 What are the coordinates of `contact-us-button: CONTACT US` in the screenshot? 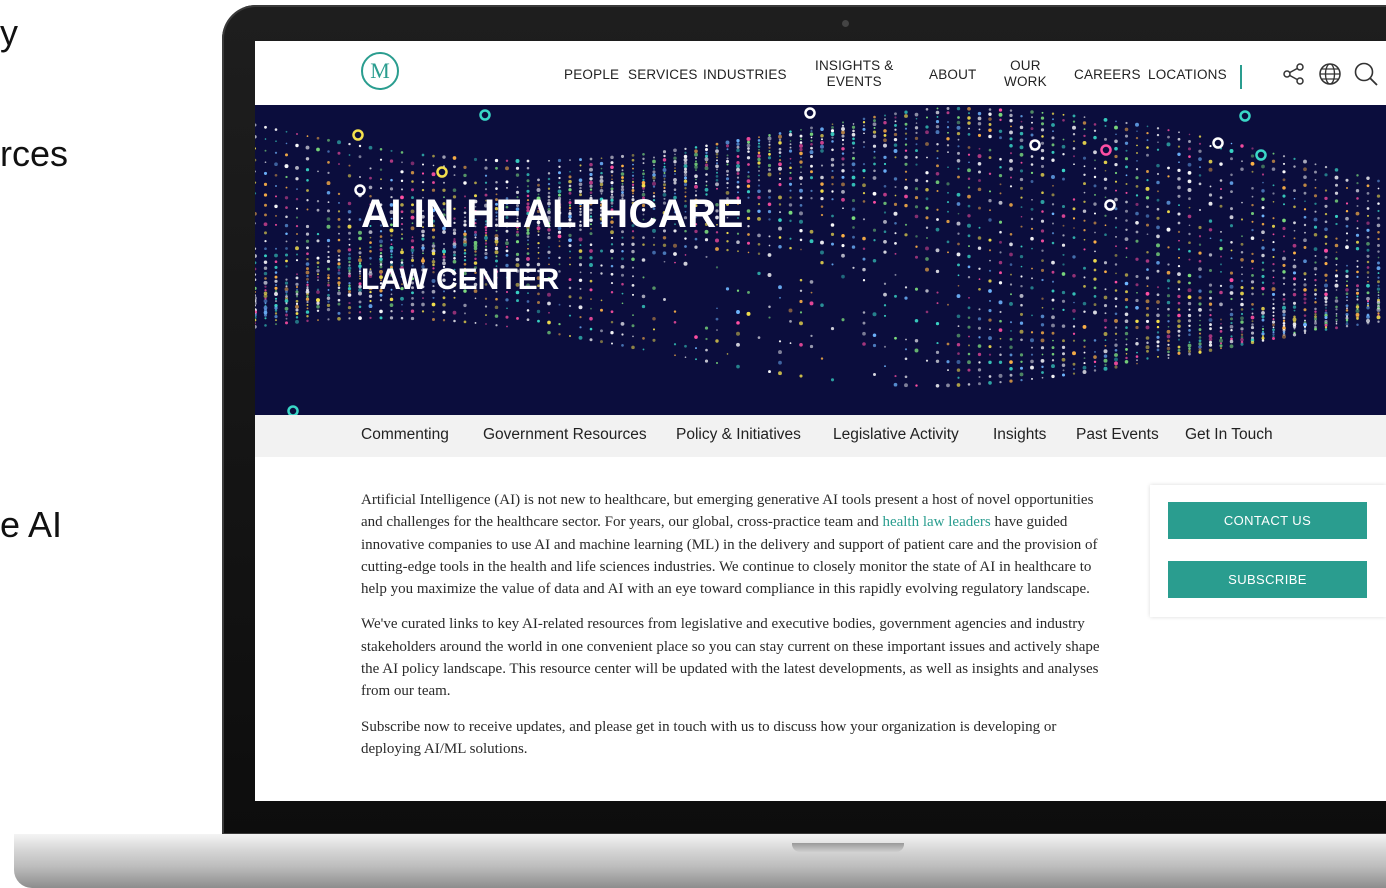 It's located at (1267, 520).